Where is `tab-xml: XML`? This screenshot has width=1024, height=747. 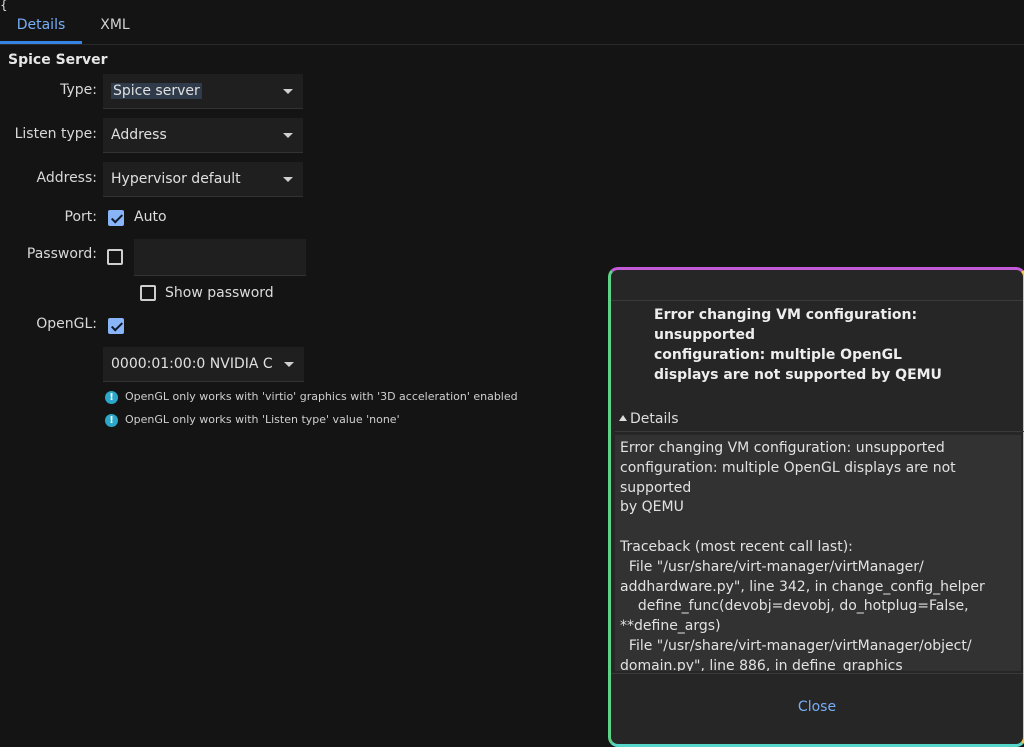
tab-xml: XML is located at coordinates (115, 22).